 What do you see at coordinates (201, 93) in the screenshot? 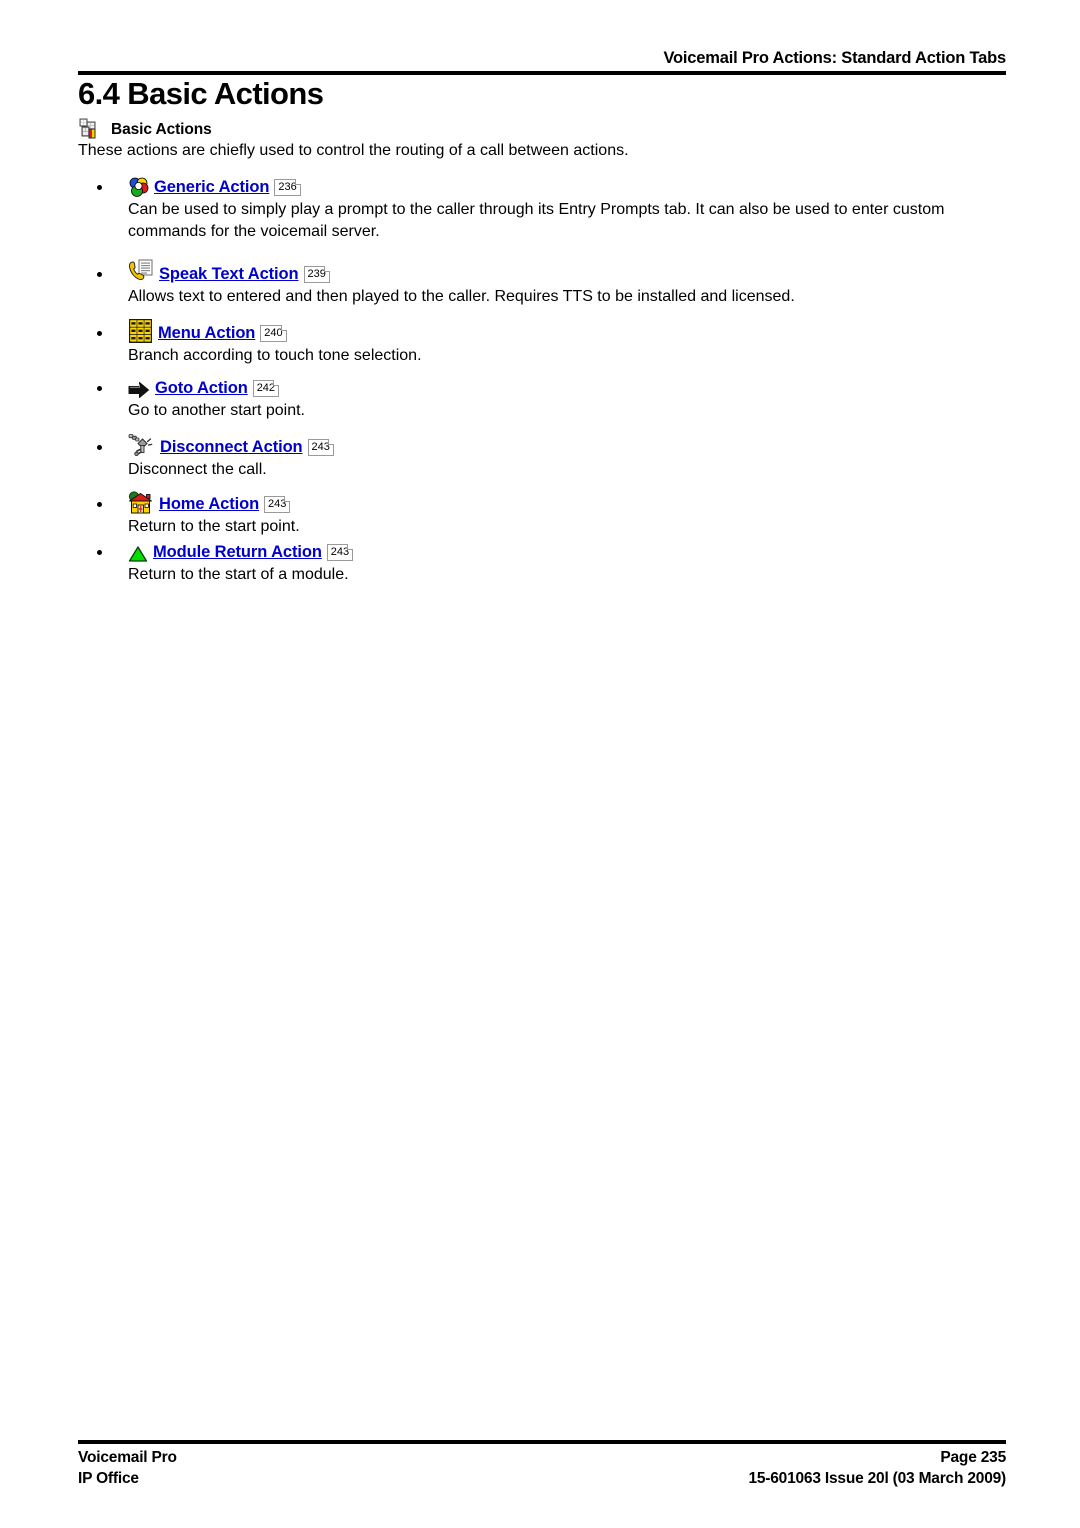
I see `section-heading: 6.4 Basic Actions` at bounding box center [201, 93].